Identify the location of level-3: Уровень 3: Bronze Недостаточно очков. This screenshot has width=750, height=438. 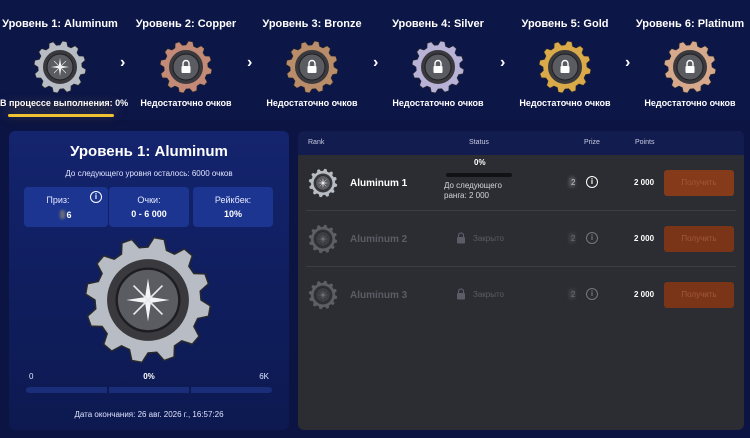
(312, 60).